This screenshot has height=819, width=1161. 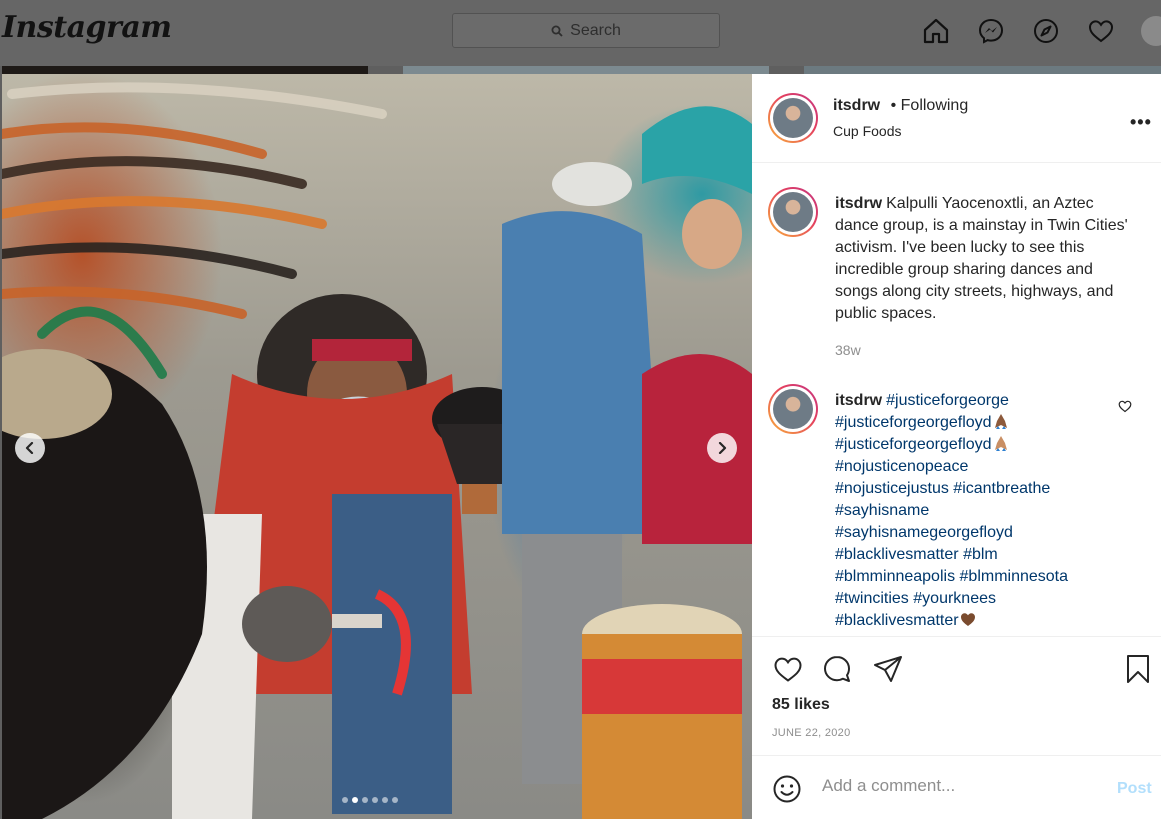 I want to click on post-comment-button: Post, so click(x=1134, y=789).